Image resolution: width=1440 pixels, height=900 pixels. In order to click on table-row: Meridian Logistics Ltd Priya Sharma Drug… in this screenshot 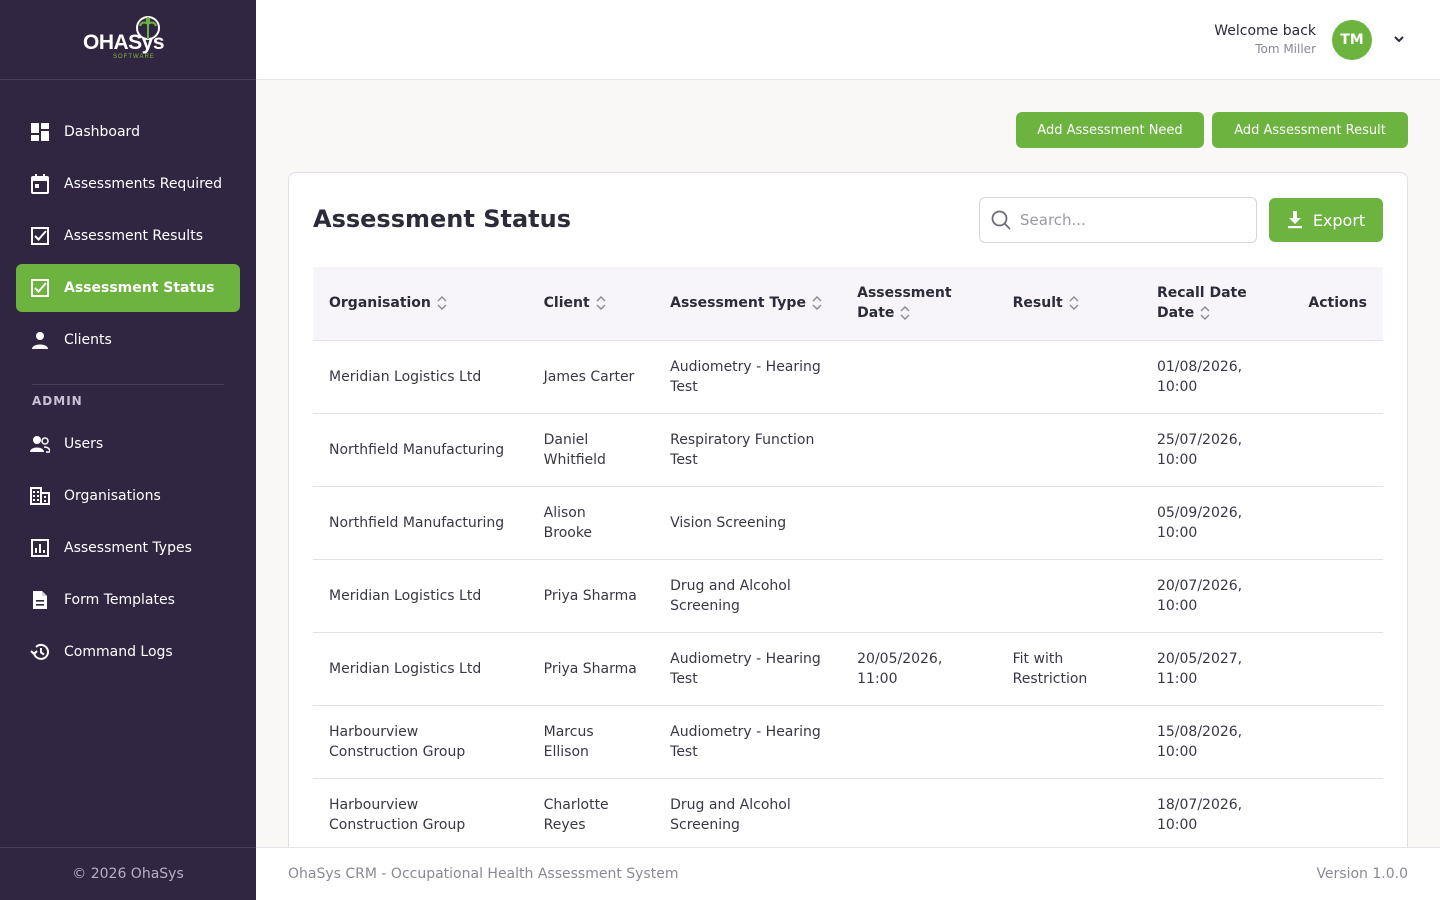, I will do `click(848, 595)`.